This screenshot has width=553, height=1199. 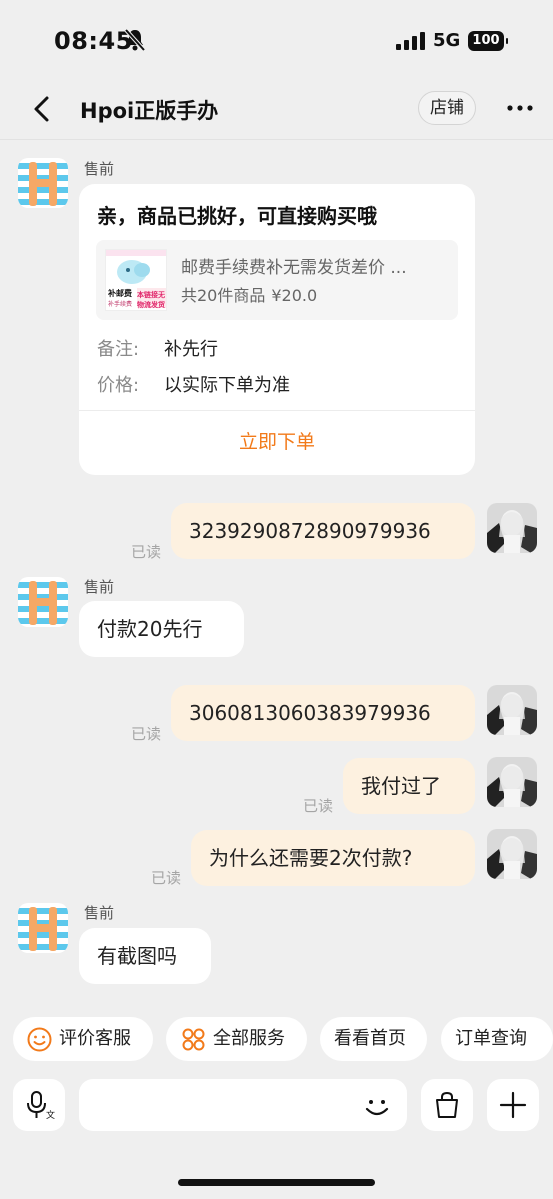 I want to click on microphone-icon: 文, so click(x=41, y=1105).